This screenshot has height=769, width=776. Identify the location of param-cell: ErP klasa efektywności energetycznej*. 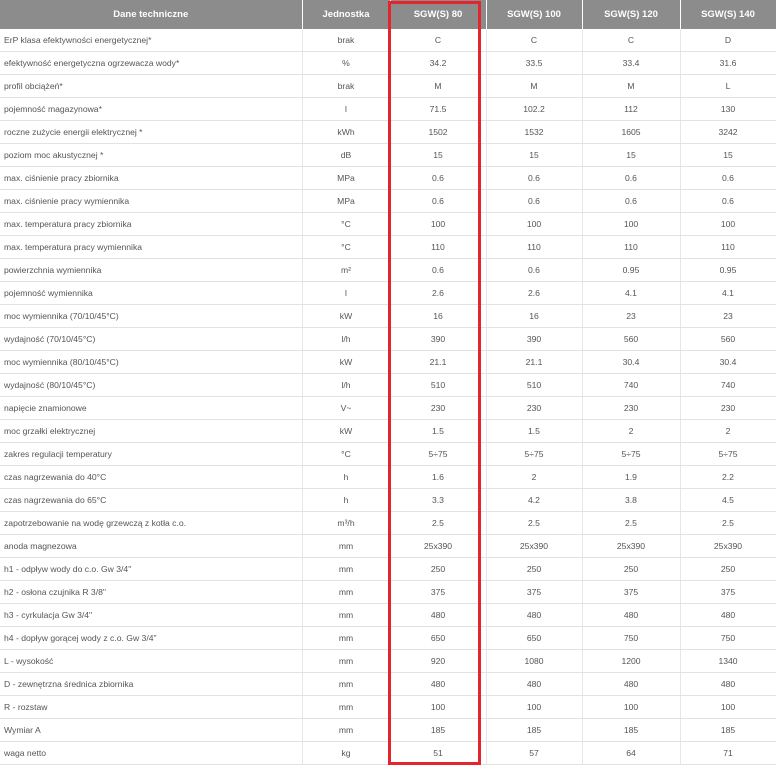
(151, 40).